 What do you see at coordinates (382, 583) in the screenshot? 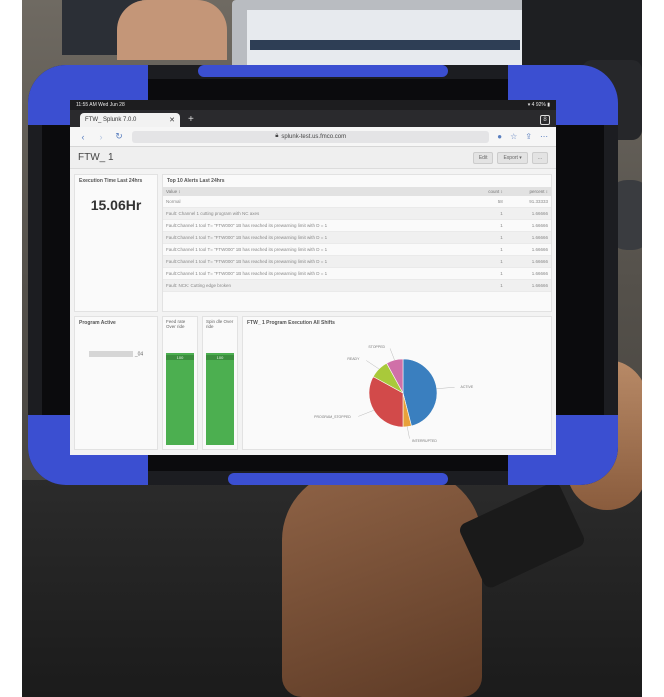
I see `holding-hand` at bounding box center [382, 583].